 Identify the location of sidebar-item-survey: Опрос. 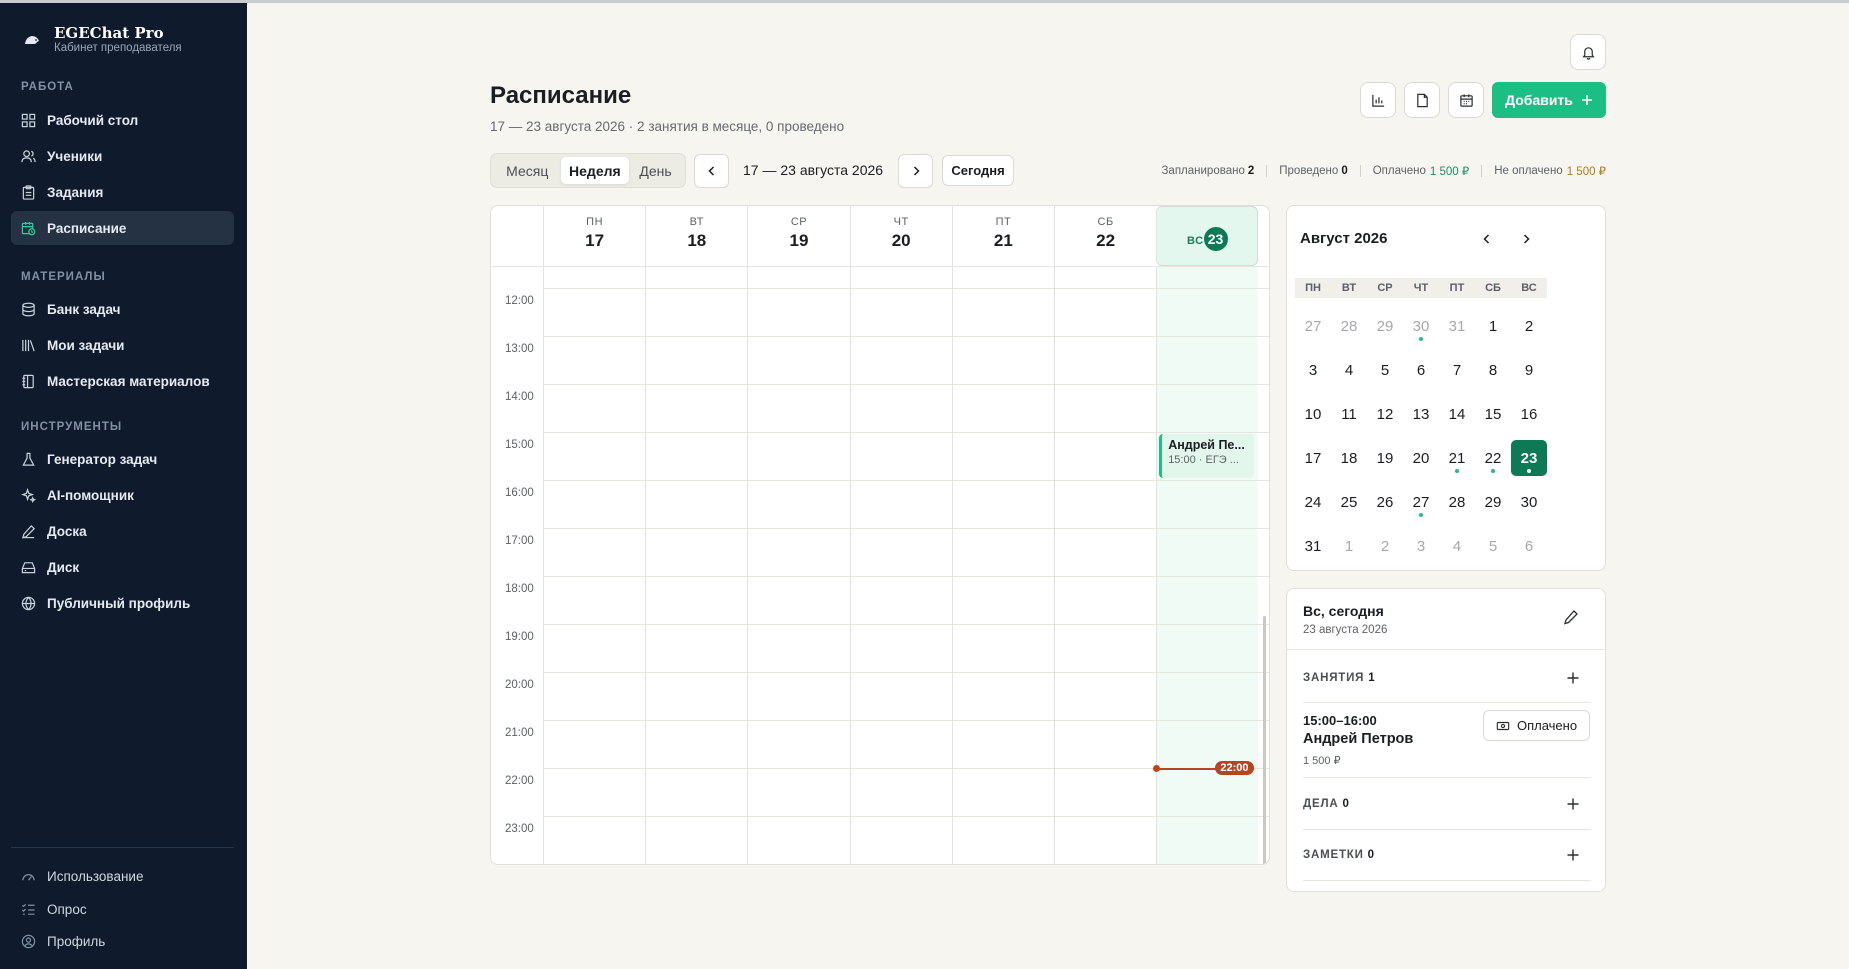
(122, 909).